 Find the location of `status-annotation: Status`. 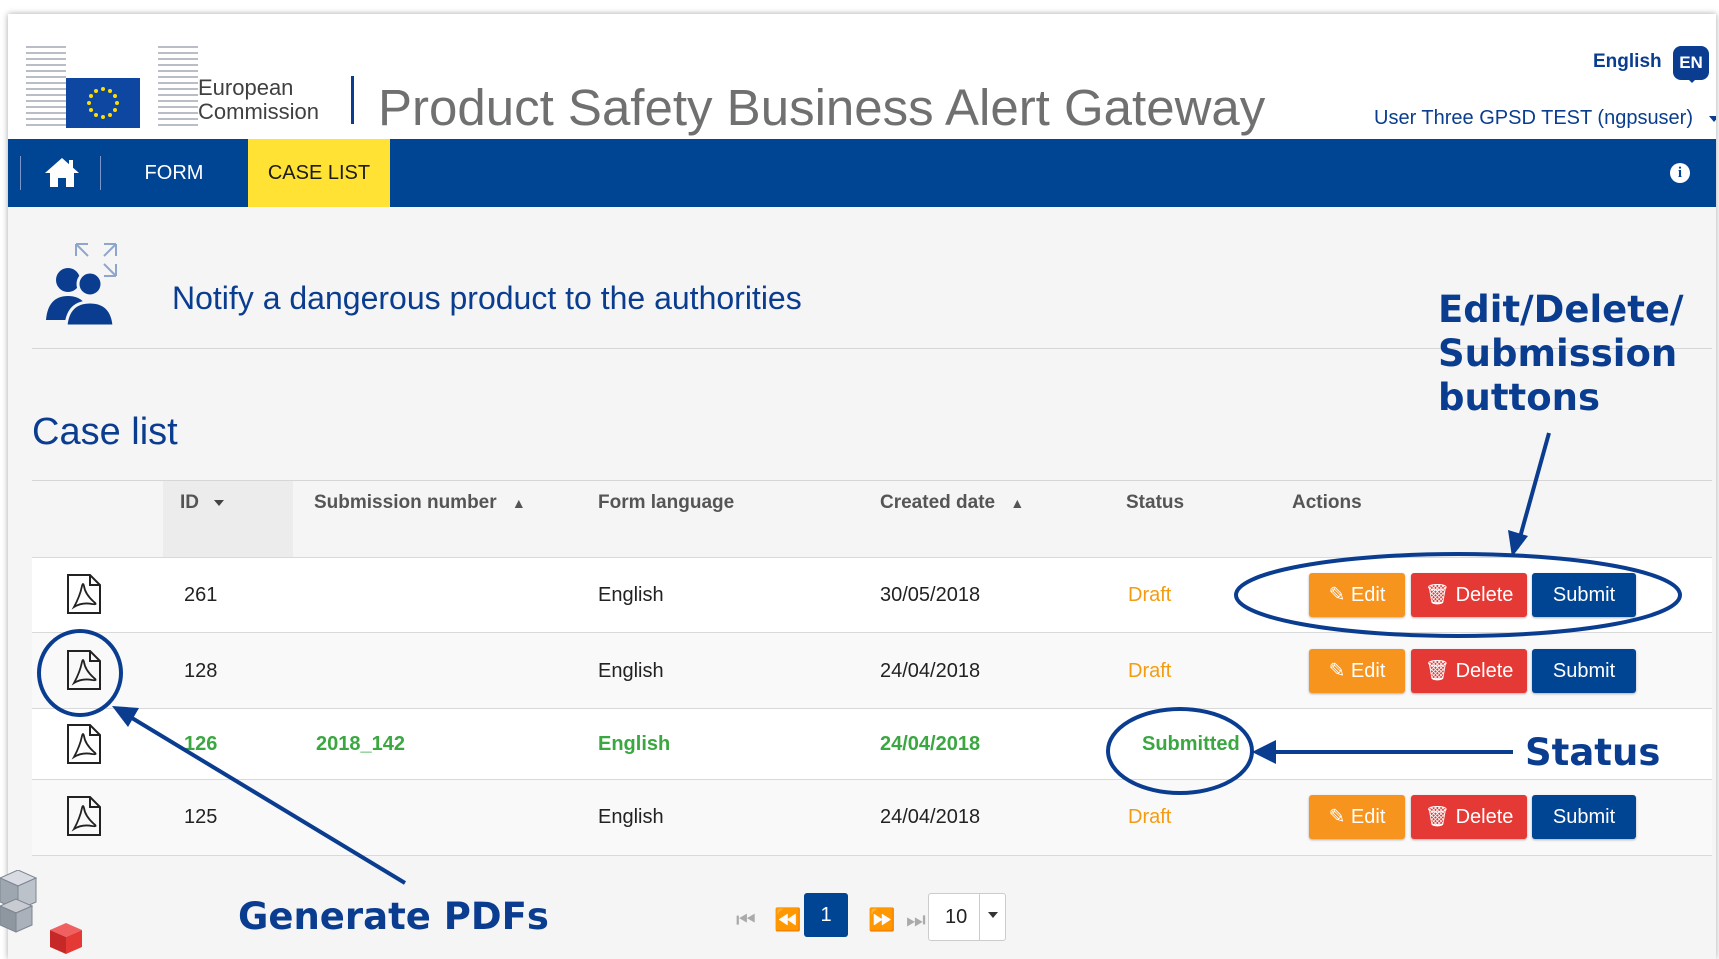

status-annotation: Status is located at coordinates (1593, 752).